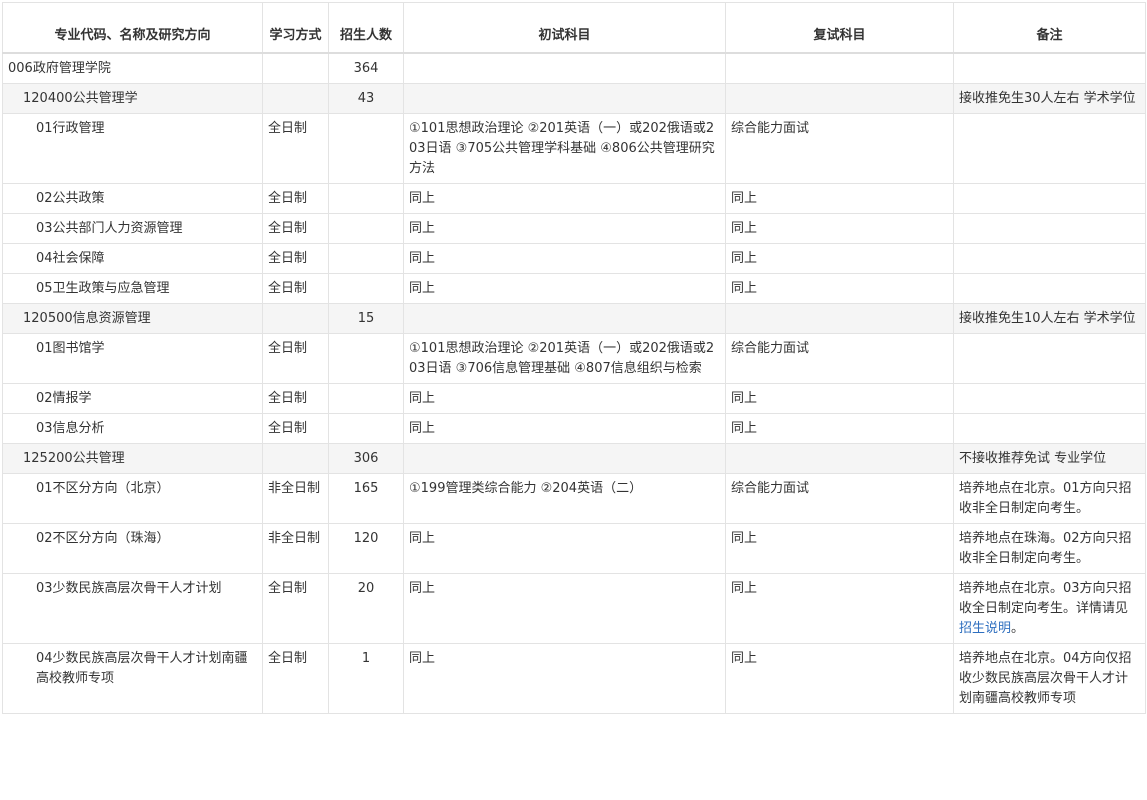 This screenshot has width=1147, height=800. I want to click on cell-remark: 培养地点在珠海。02方向只招收非全日制定向考生。, so click(1049, 548).